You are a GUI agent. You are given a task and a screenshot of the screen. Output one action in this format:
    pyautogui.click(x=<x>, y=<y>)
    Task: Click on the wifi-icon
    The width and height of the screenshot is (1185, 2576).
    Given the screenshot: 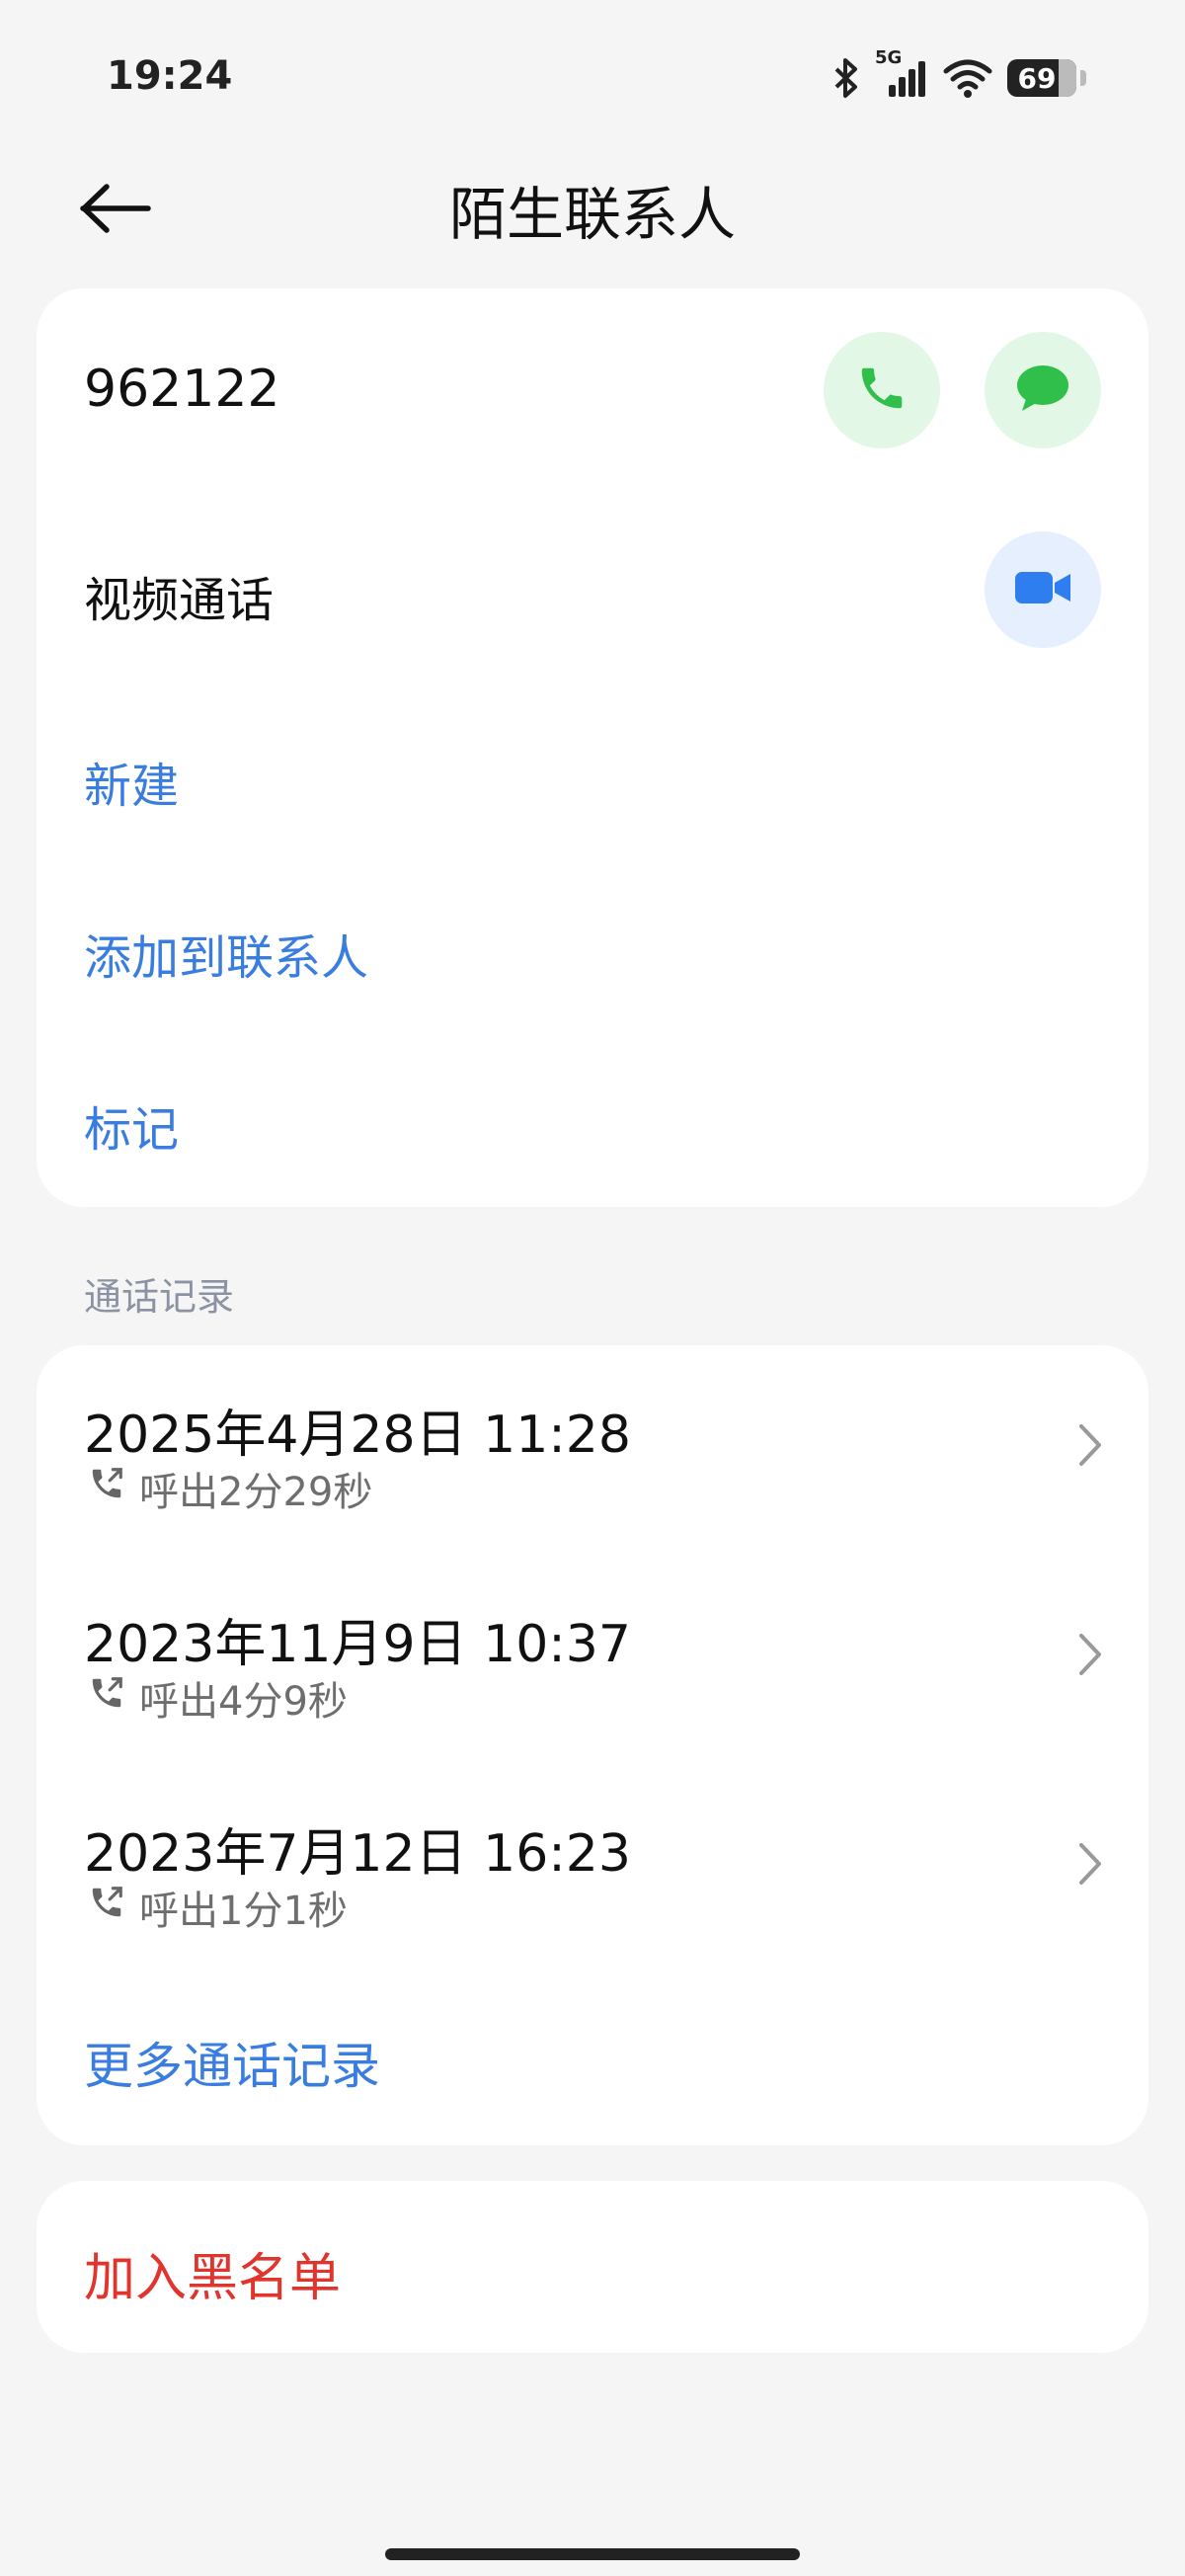 What is the action you would take?
    pyautogui.click(x=968, y=78)
    